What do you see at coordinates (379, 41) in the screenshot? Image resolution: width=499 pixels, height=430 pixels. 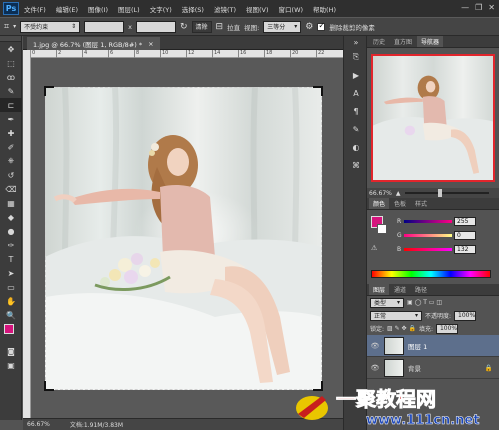 I see `tab-history: 历史` at bounding box center [379, 41].